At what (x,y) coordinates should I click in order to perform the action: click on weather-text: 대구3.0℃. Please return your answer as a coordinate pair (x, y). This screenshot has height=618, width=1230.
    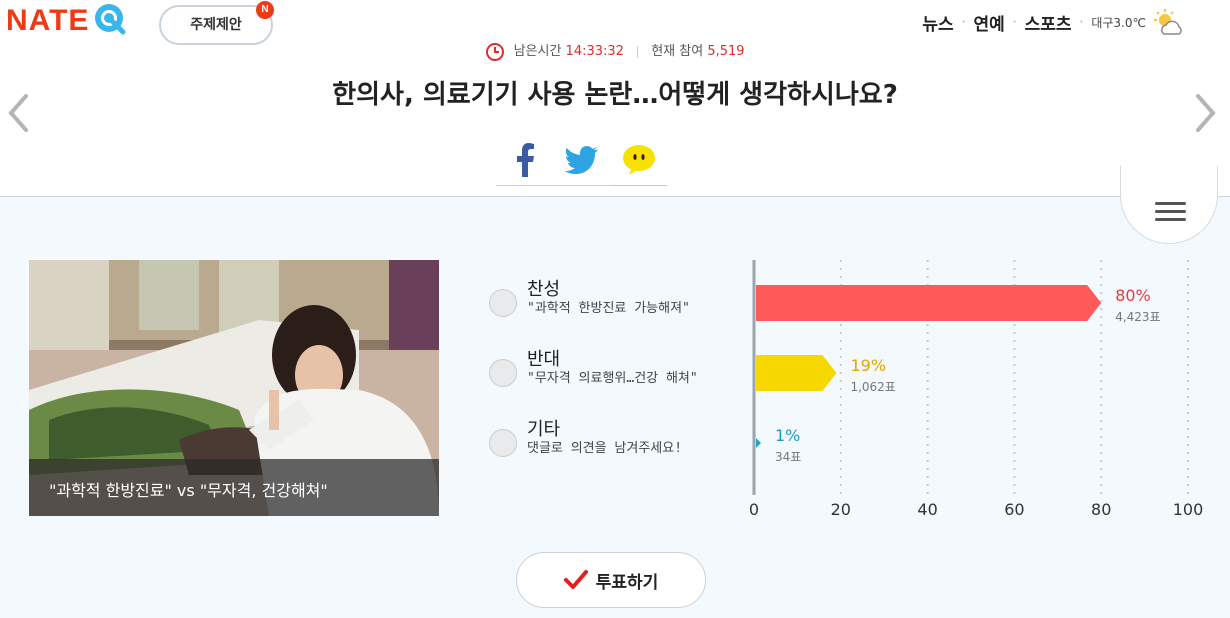
    Looking at the image, I should click on (1118, 22).